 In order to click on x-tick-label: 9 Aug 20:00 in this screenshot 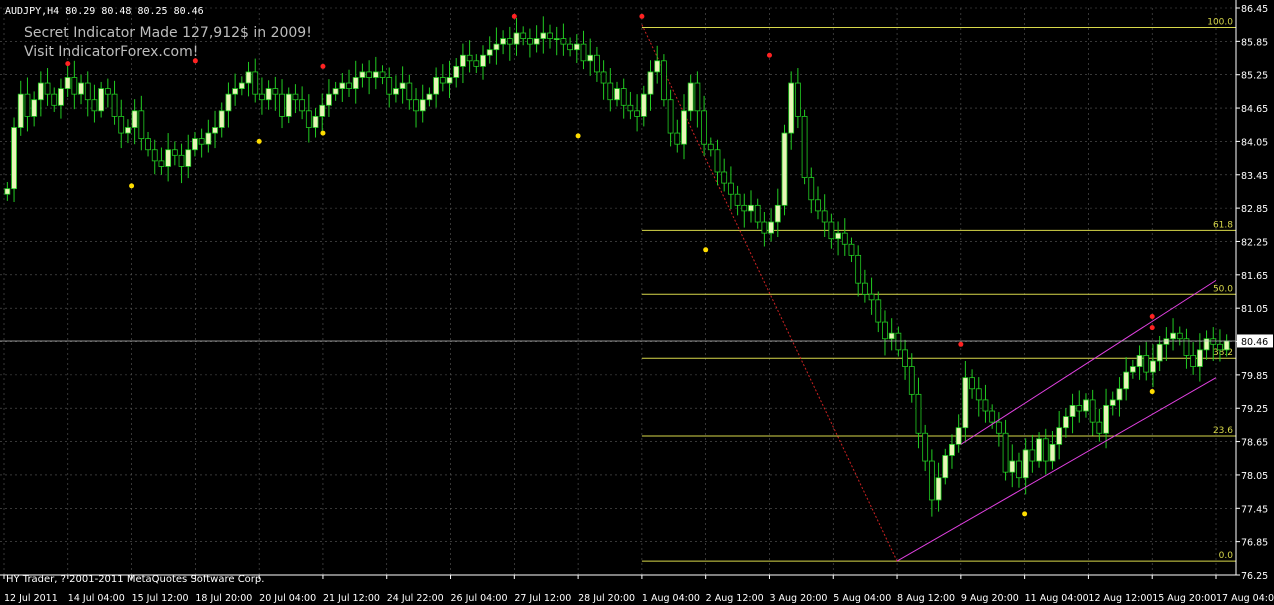, I will do `click(990, 598)`.